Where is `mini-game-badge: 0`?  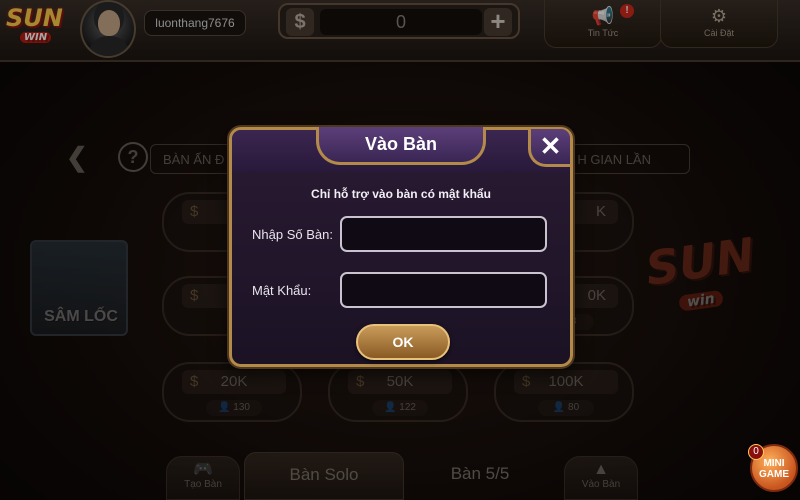
mini-game-badge: 0 is located at coordinates (756, 452).